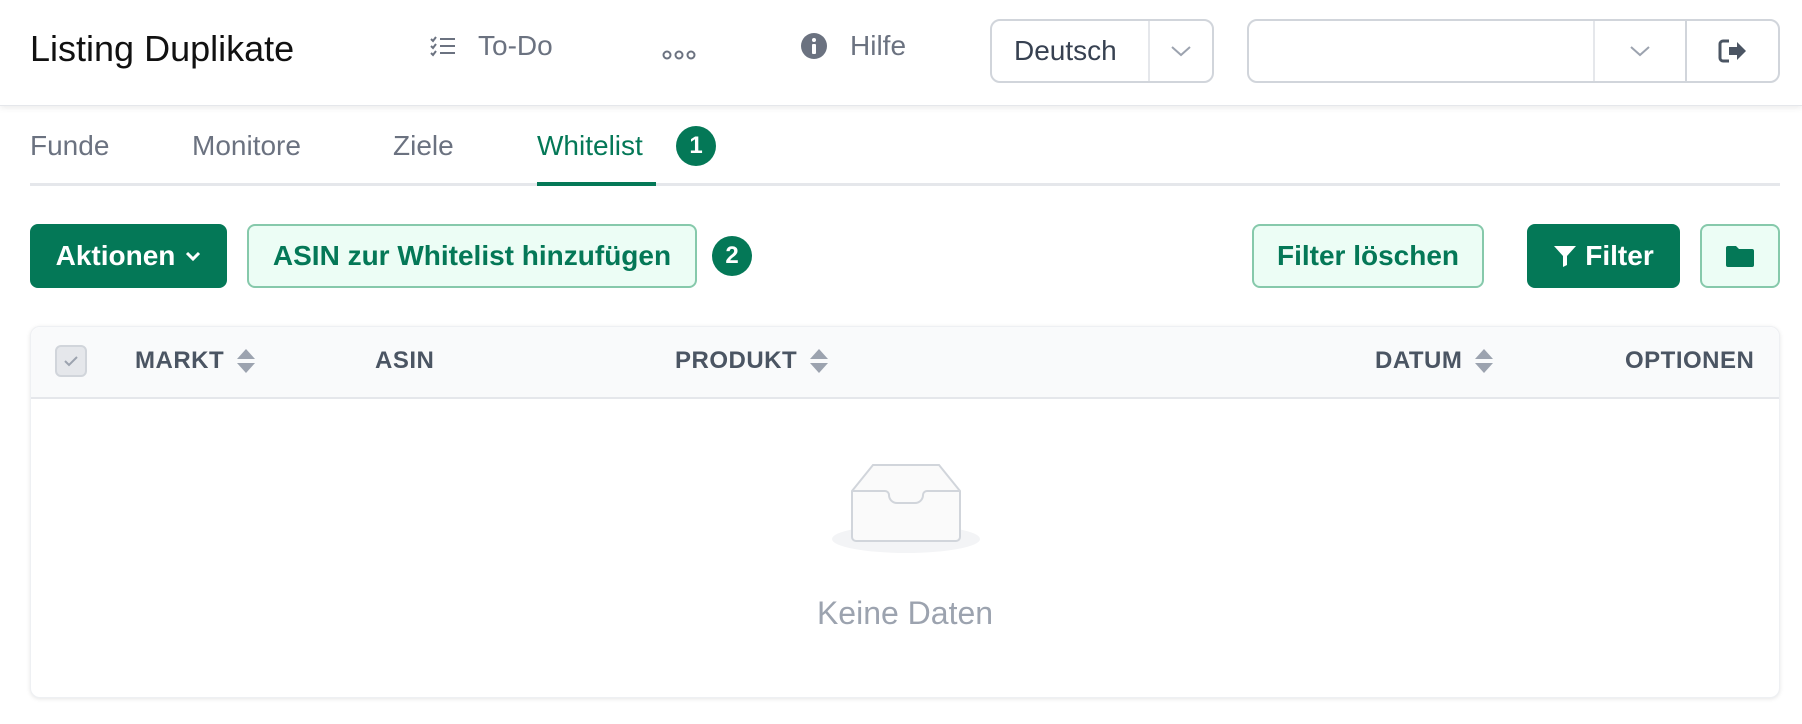  I want to click on checklist-icon, so click(443, 46).